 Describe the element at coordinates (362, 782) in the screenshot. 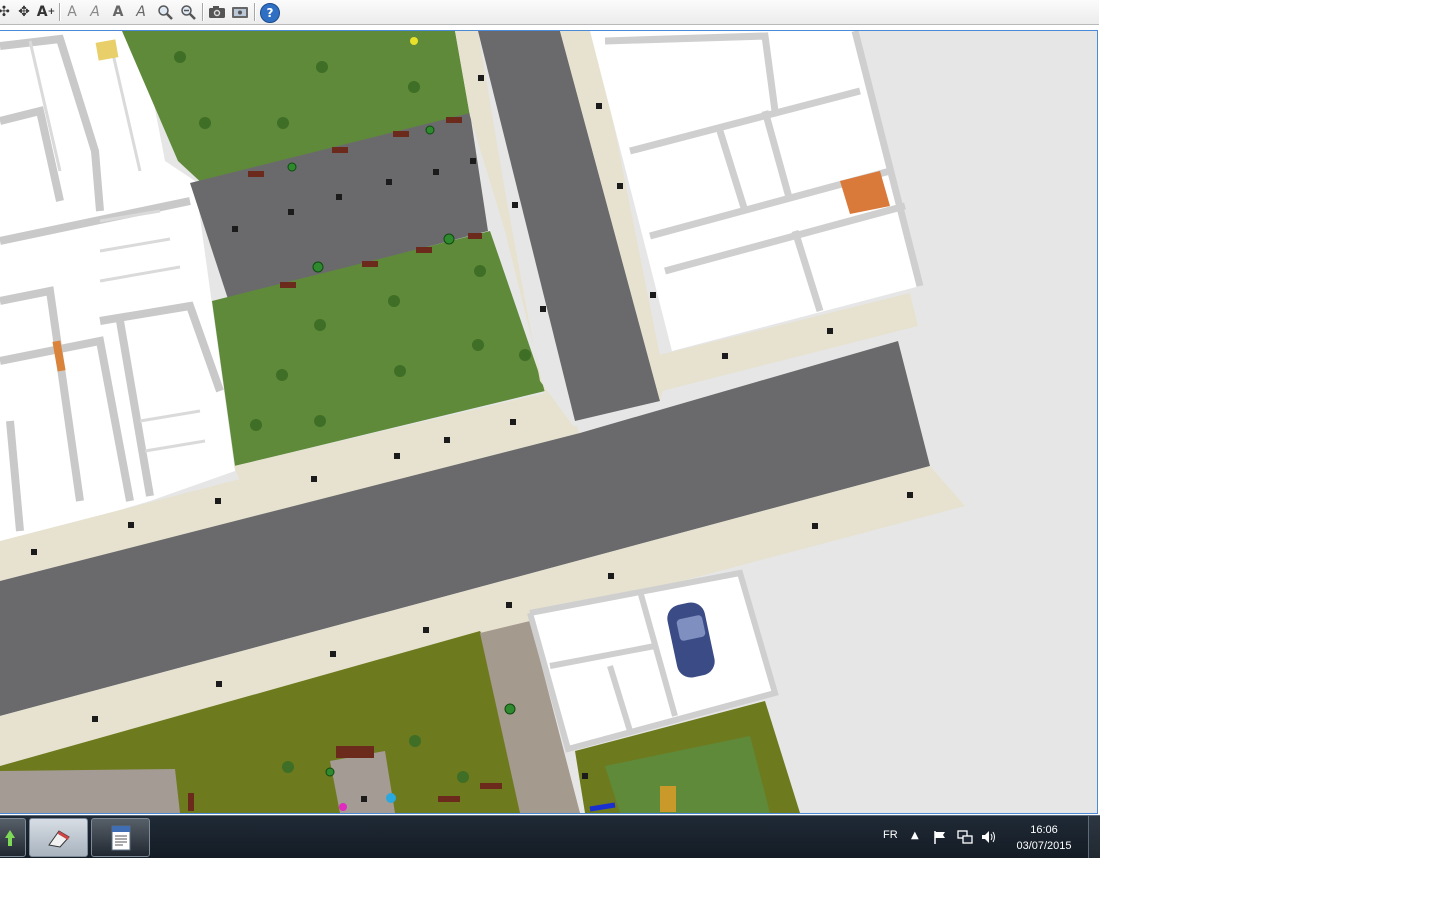

I see `paved-square` at that location.